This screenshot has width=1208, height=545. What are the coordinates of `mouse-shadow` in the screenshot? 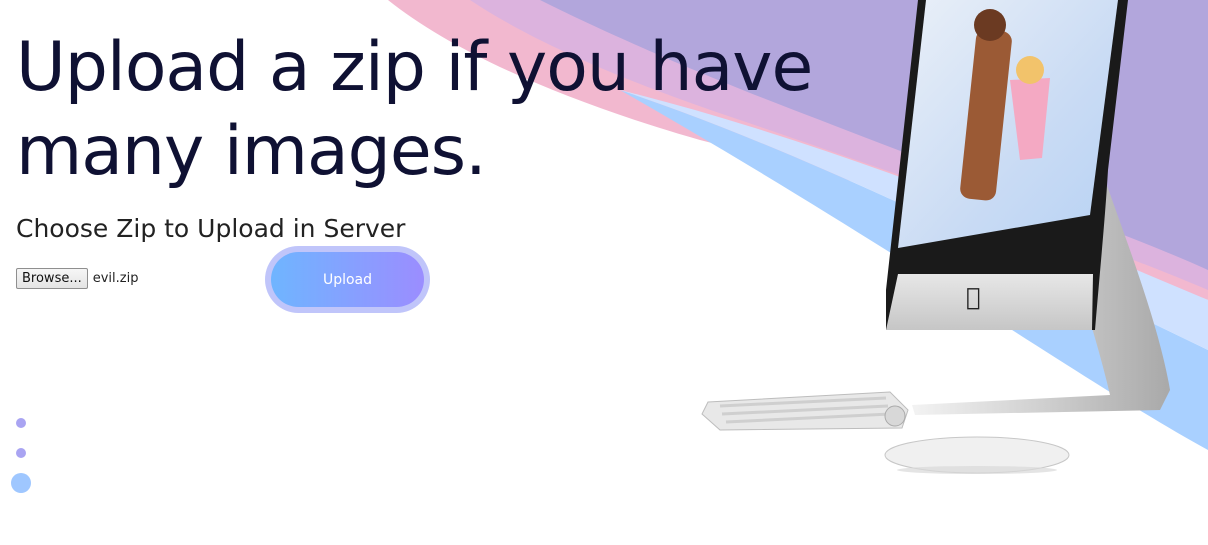 It's located at (977, 470).